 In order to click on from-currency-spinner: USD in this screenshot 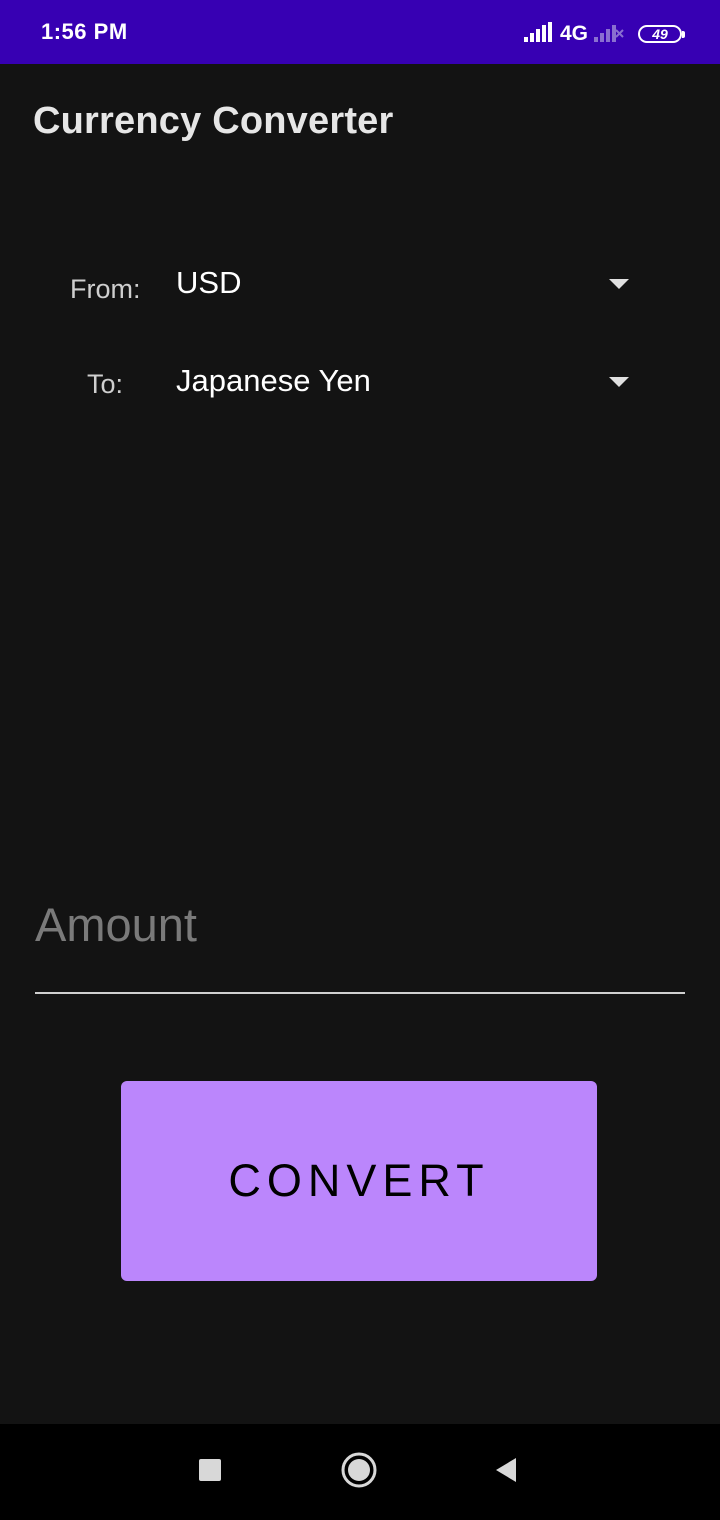, I will do `click(406, 287)`.